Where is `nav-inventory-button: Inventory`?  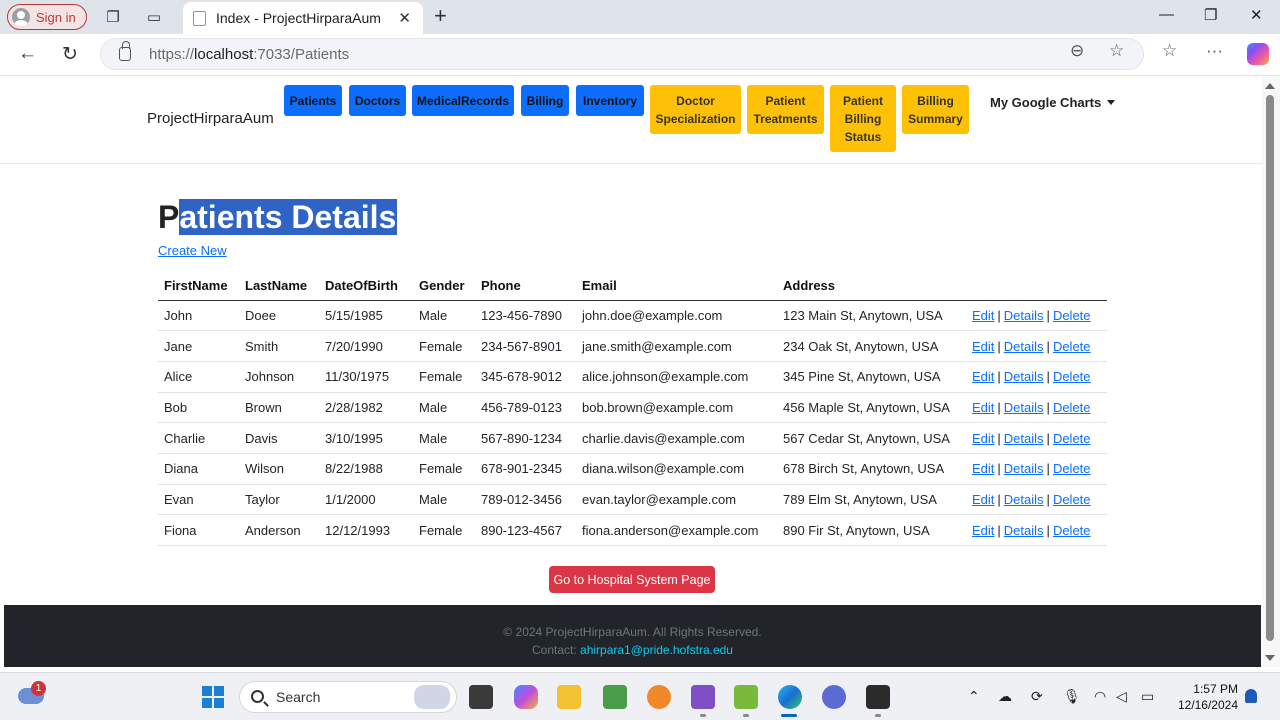 nav-inventory-button: Inventory is located at coordinates (610, 100).